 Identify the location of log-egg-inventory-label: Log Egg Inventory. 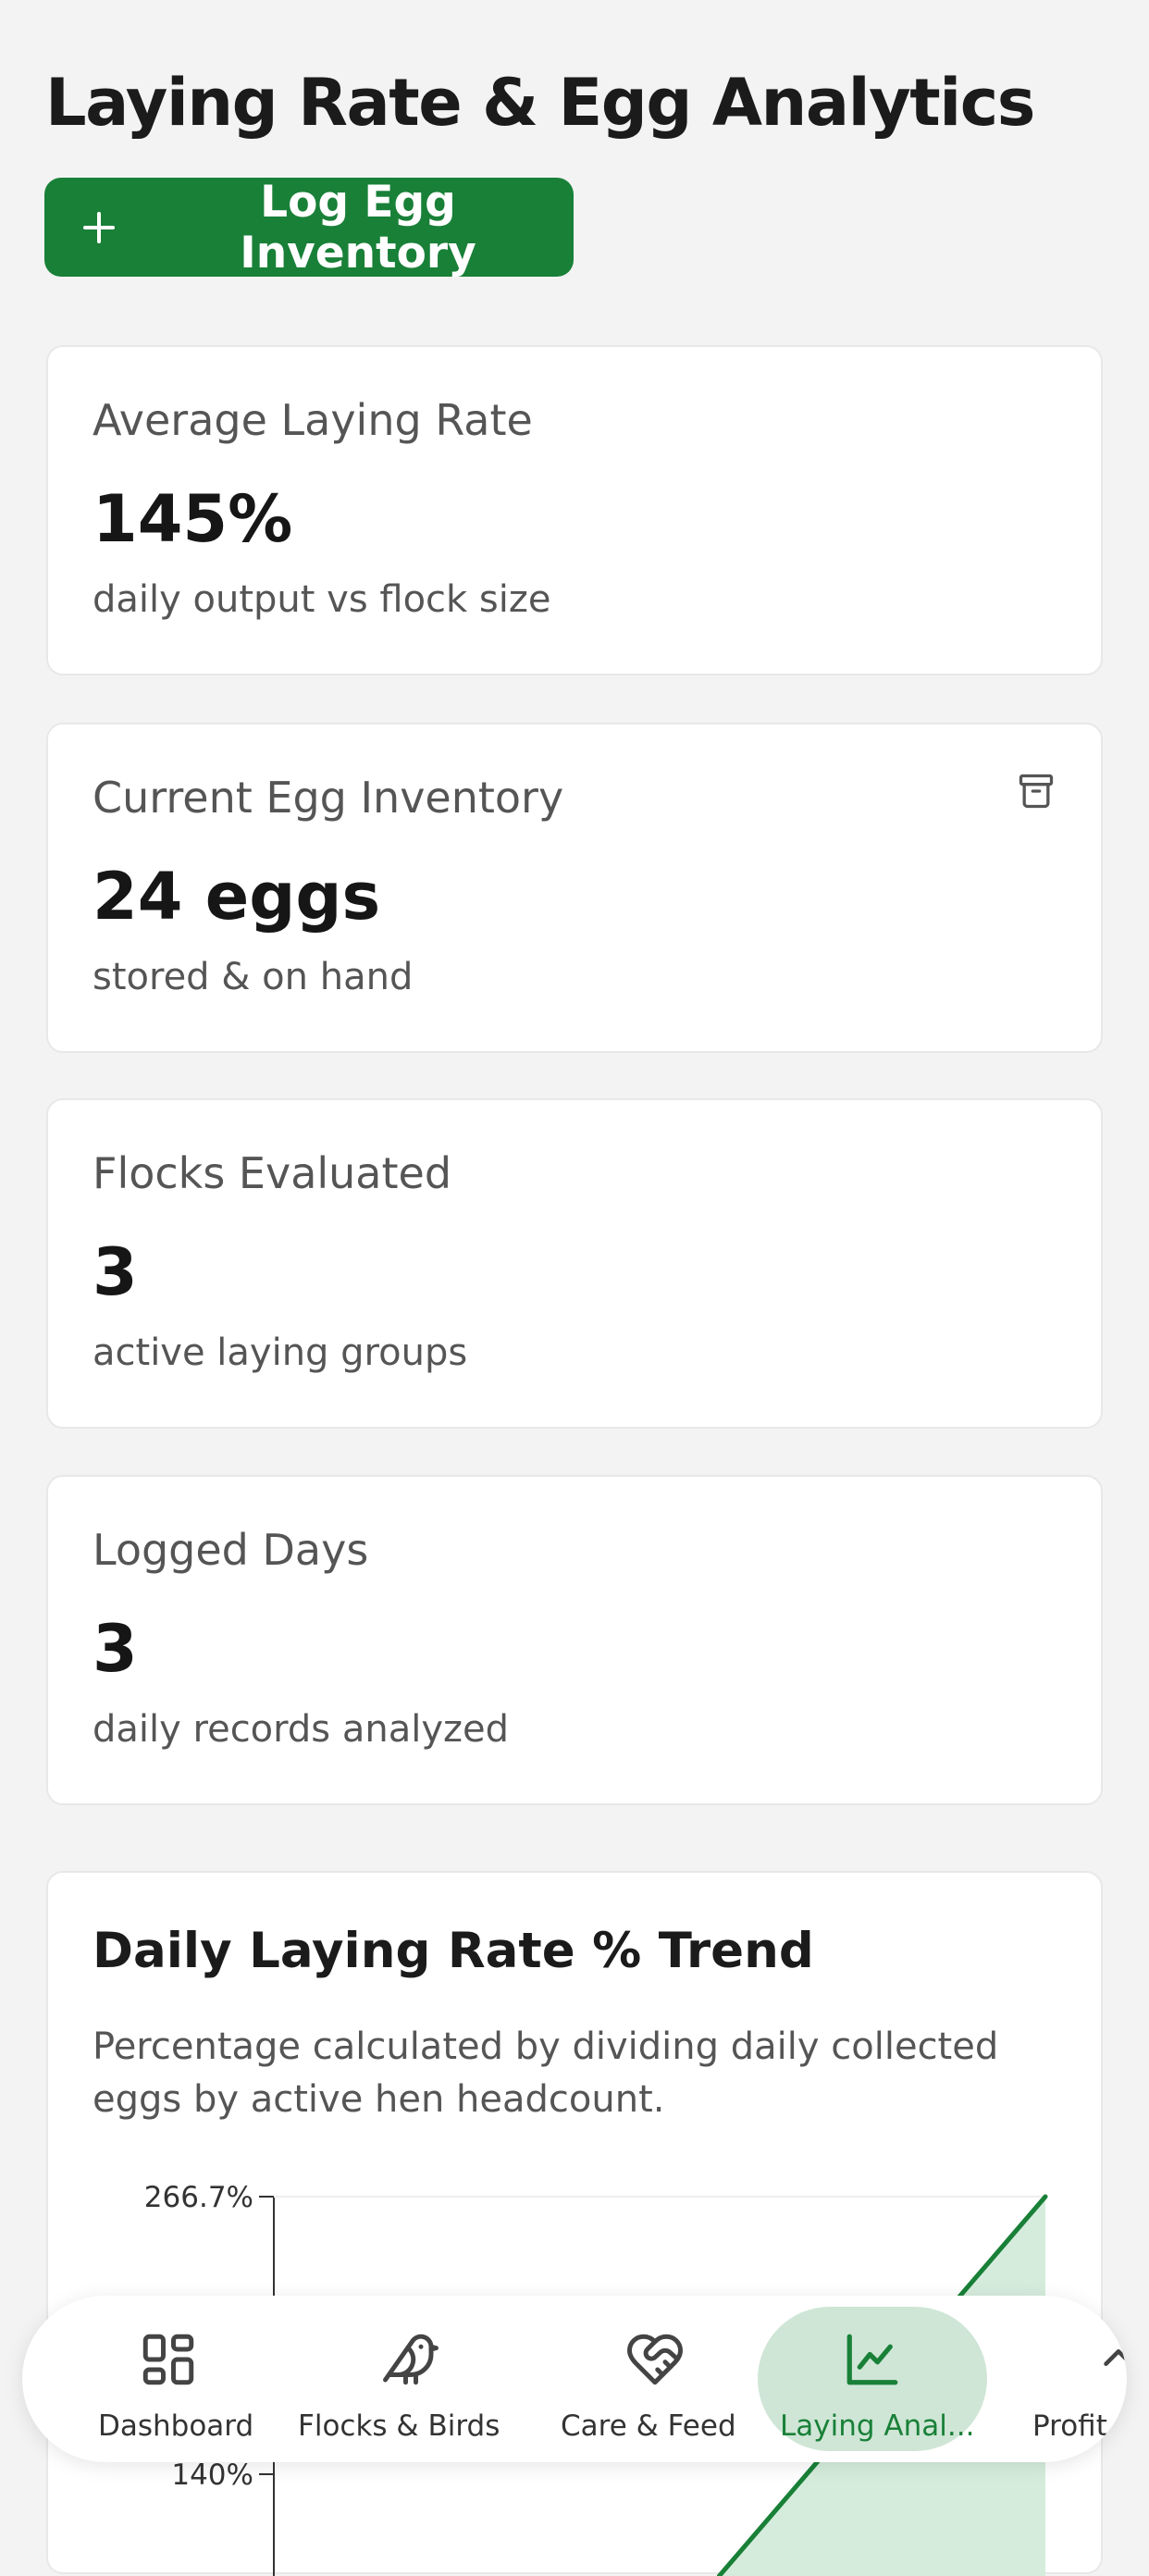
(358, 228).